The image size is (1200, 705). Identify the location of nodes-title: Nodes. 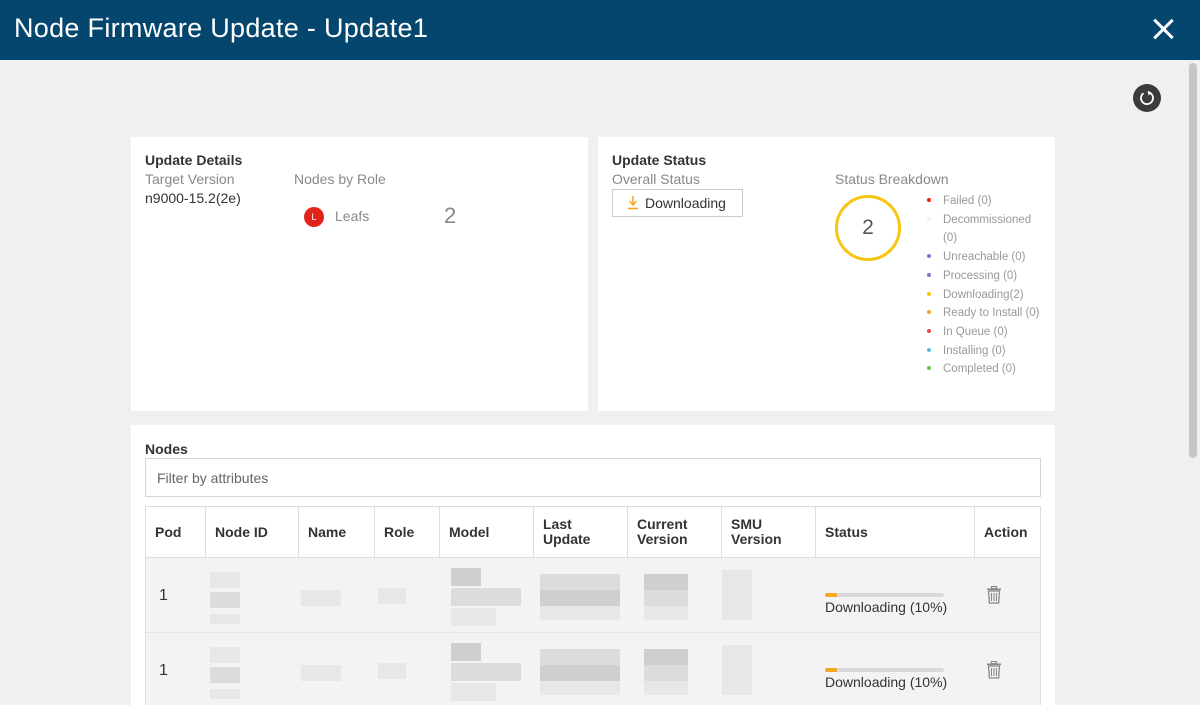
(166, 449).